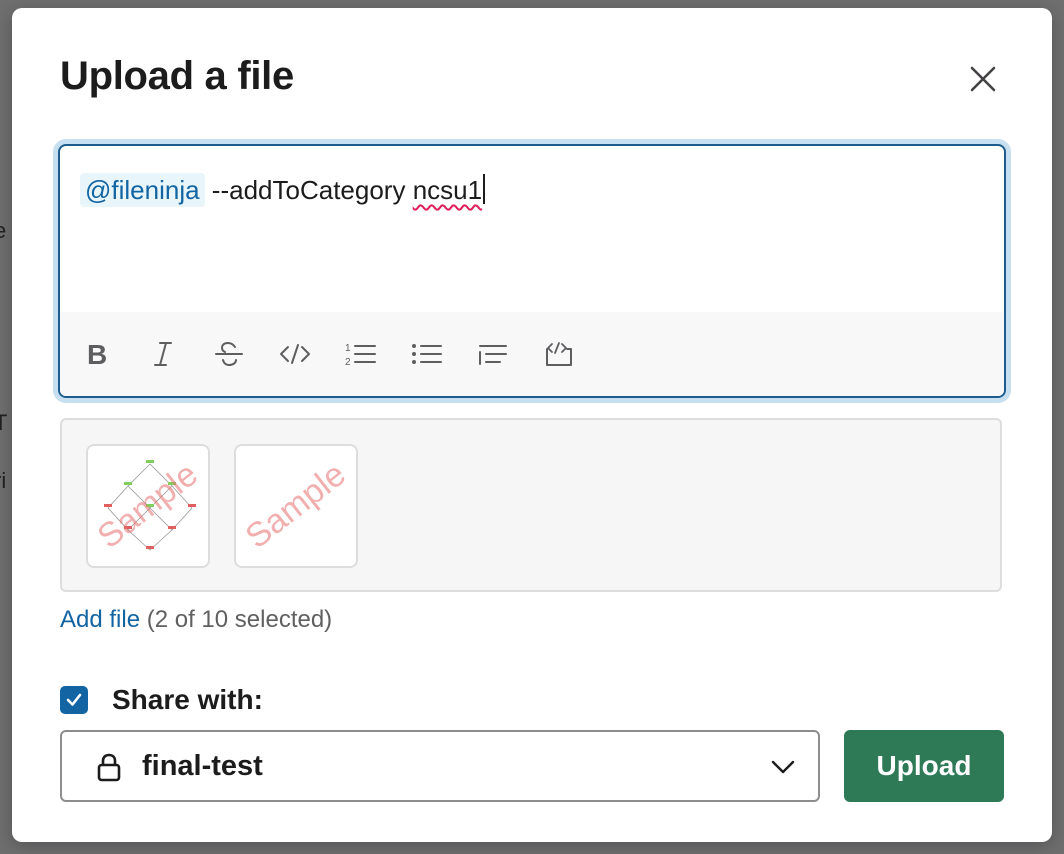  I want to click on background-text: e, so click(3, 230).